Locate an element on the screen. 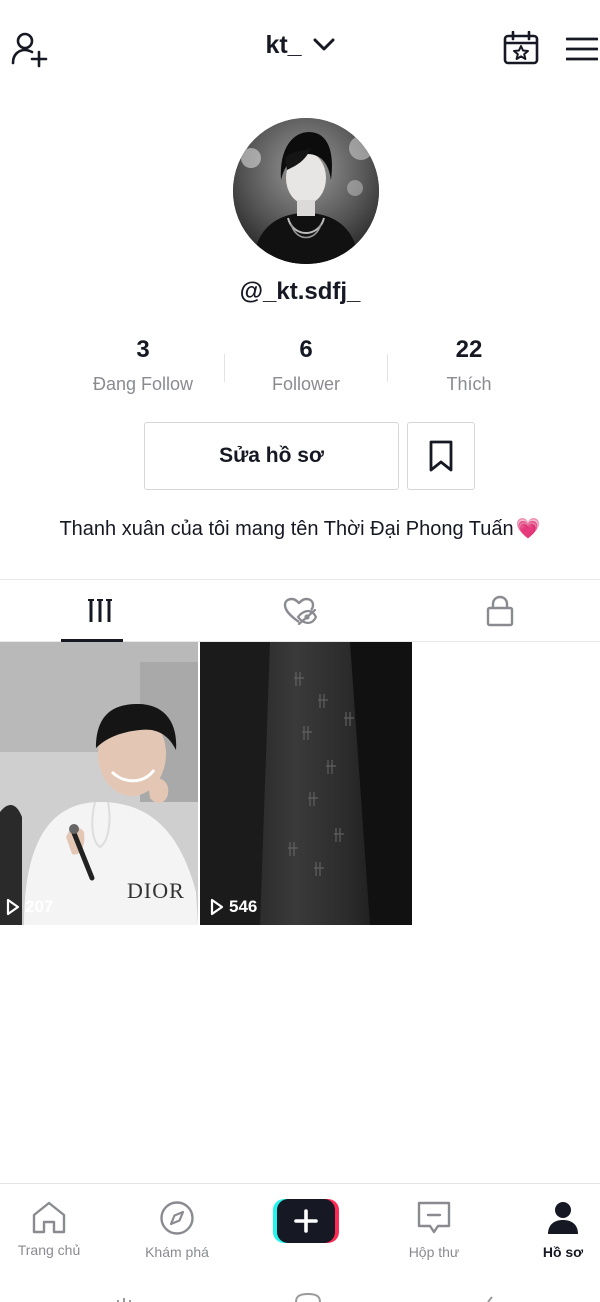 The width and height of the screenshot is (600, 1302). tab-private is located at coordinates (500, 611).